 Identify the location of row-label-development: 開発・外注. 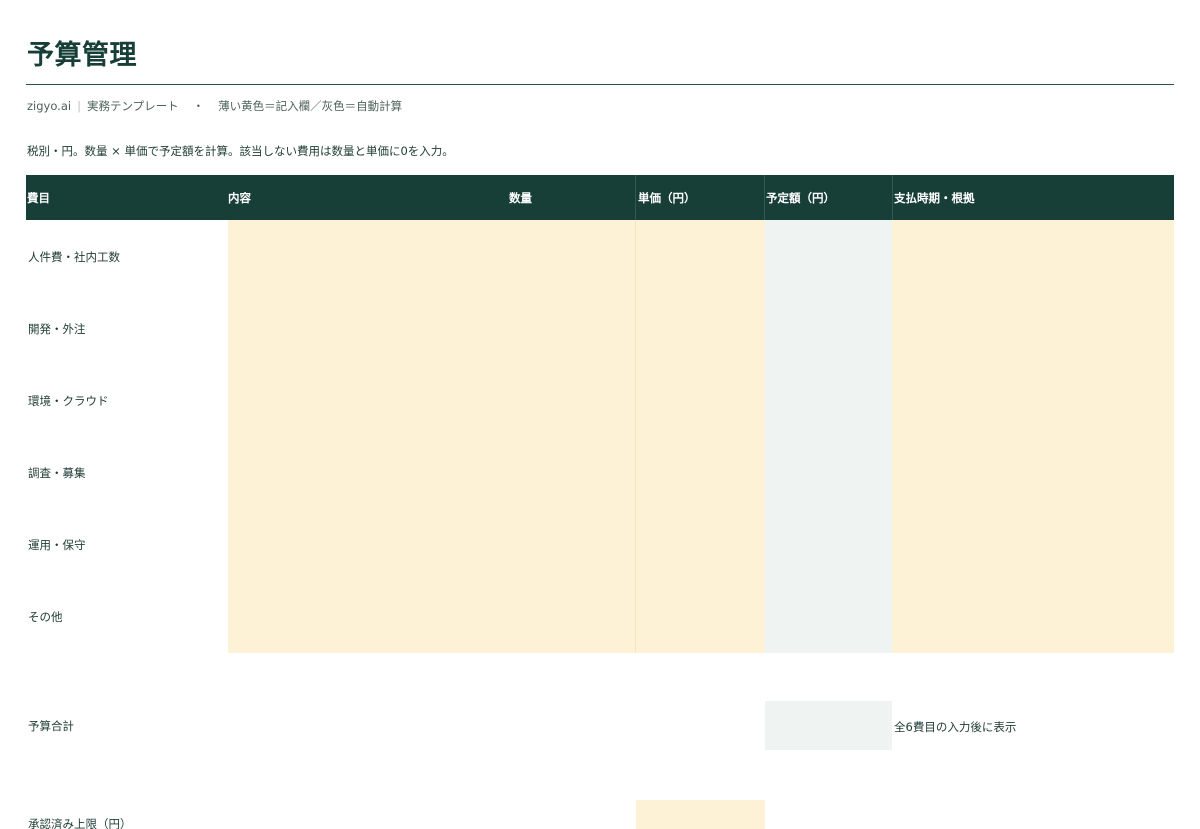
(57, 329).